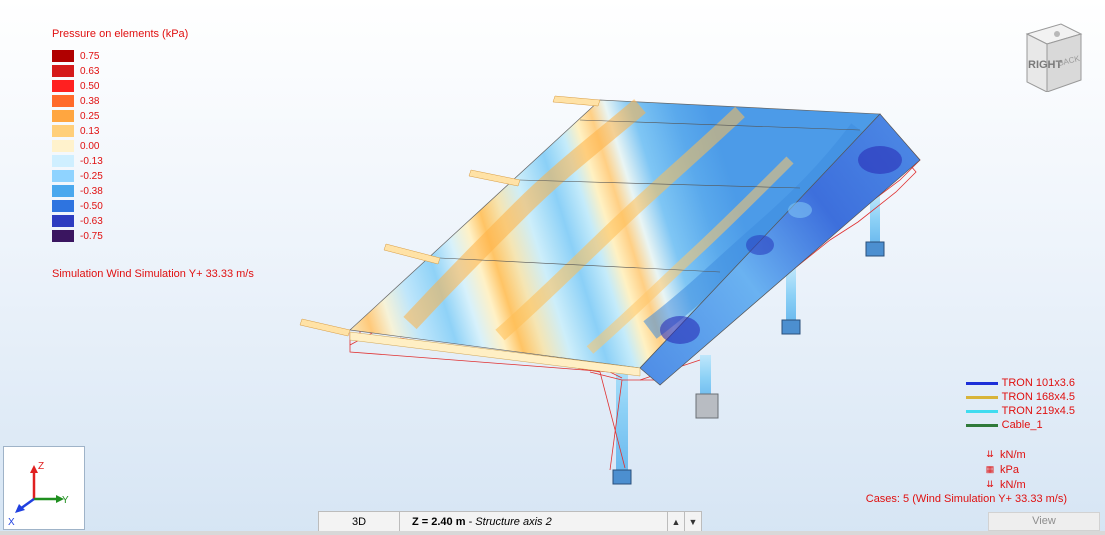  Describe the element at coordinates (1038, 411) in the screenshot. I see `section-label: TRON 219x4.5` at that location.